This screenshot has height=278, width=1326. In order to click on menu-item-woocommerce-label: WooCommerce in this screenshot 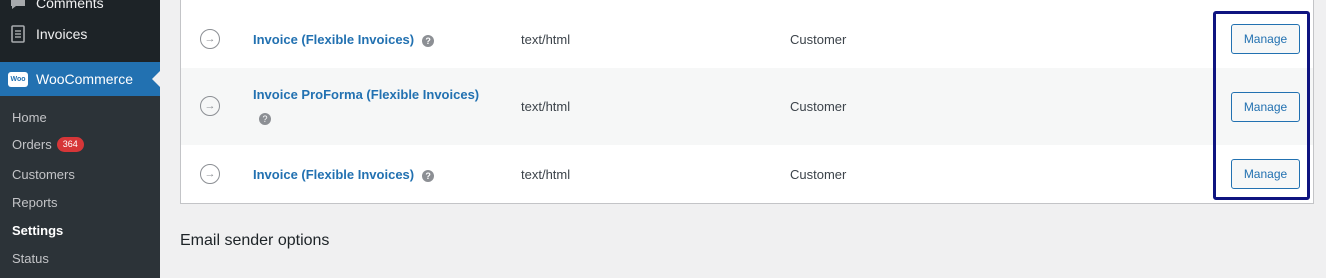, I will do `click(84, 79)`.